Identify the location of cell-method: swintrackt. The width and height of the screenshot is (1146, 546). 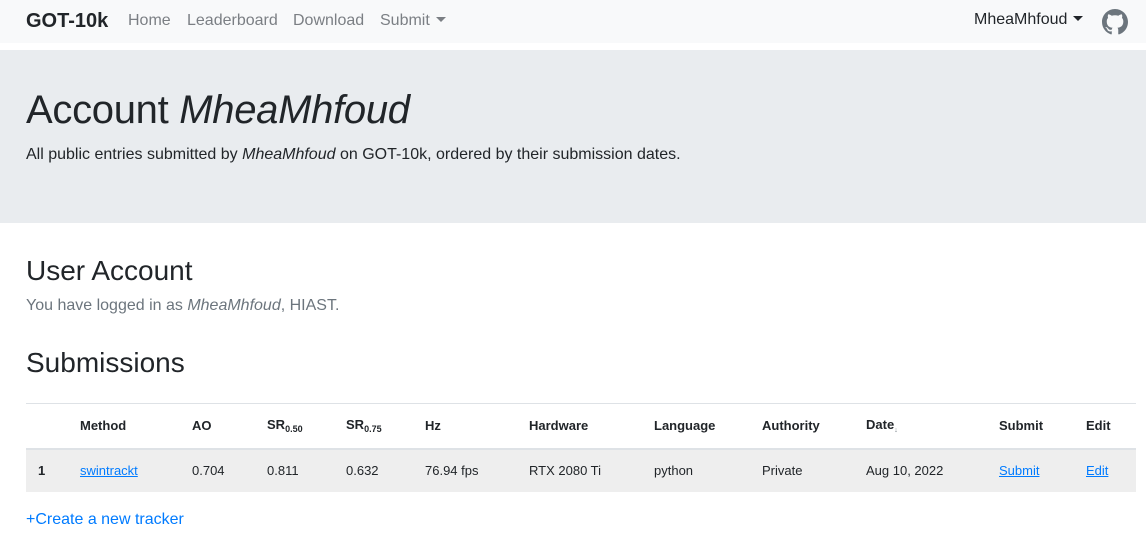
(136, 470).